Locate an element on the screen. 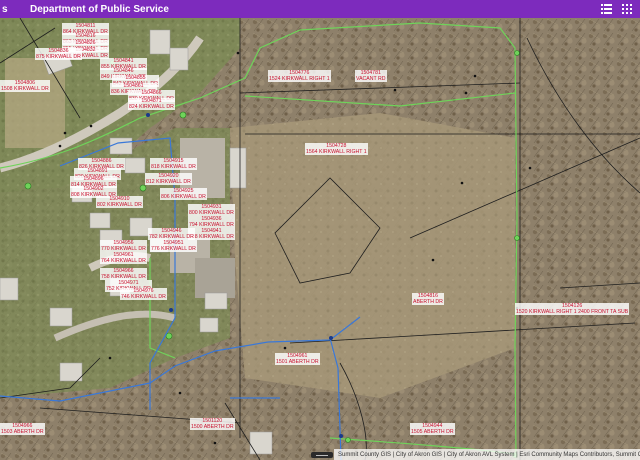  parcel-label: 1504956 770 KIRKWALL DR is located at coordinates (123, 246).